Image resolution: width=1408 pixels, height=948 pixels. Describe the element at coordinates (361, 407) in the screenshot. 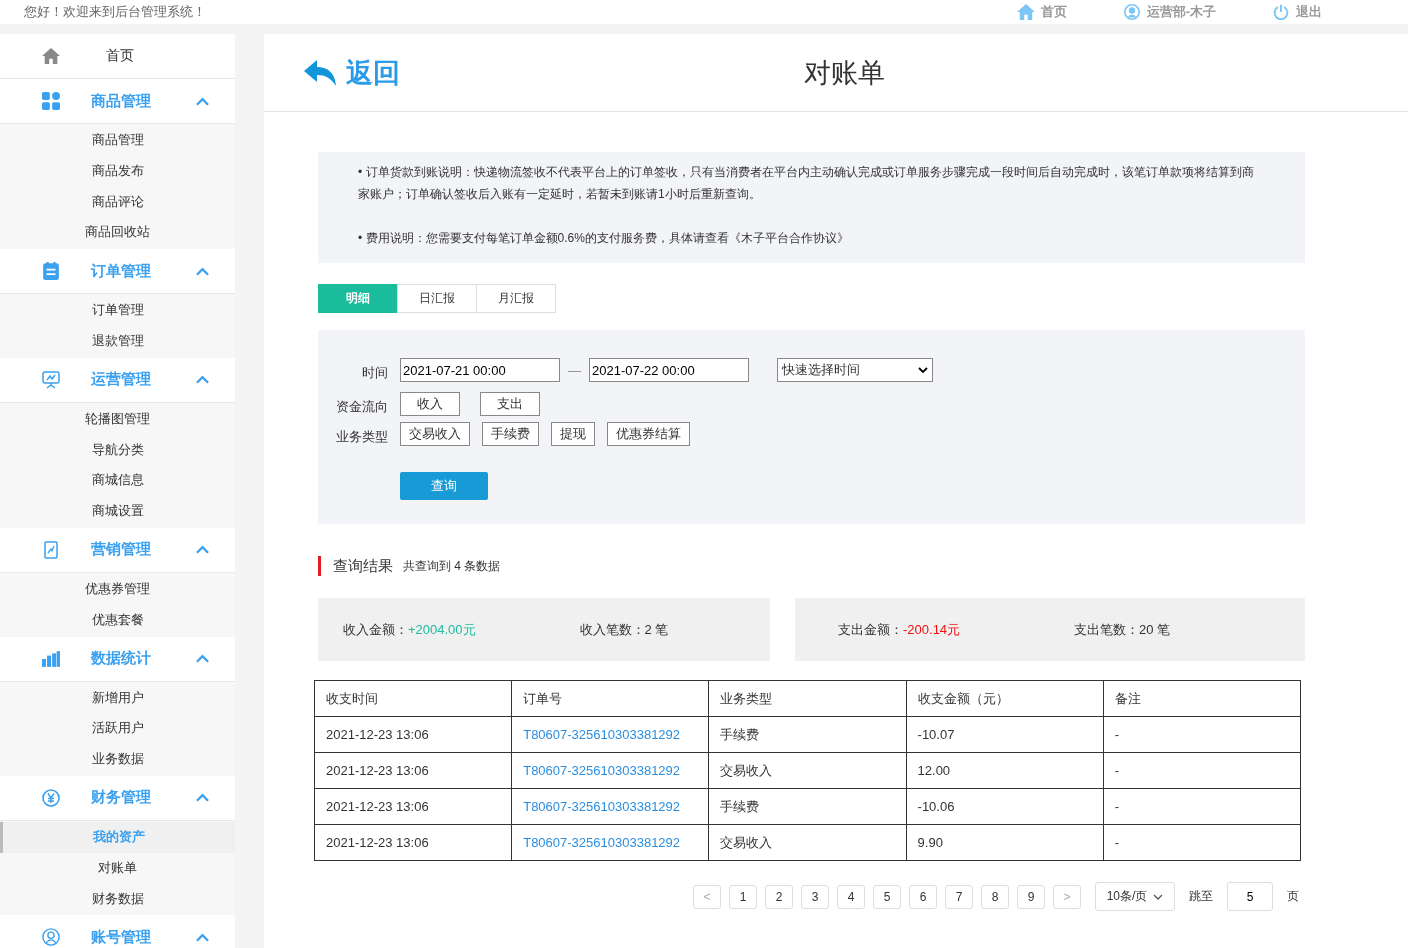

I see `field-label: 资金流向` at that location.